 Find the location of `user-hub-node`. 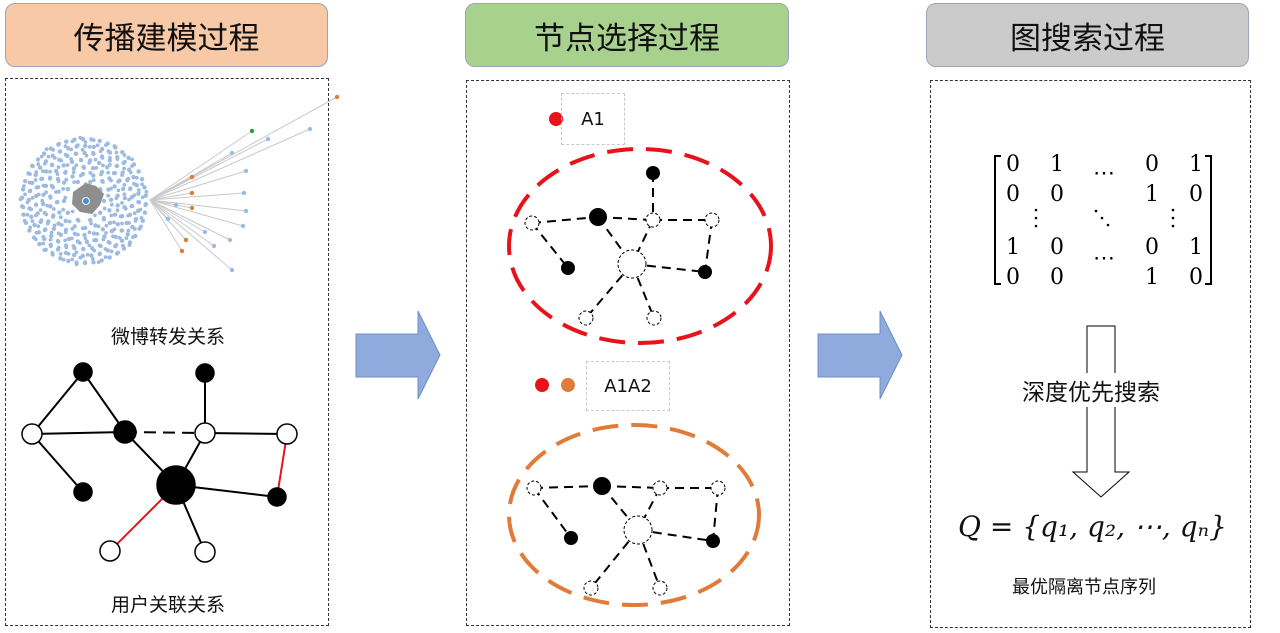

user-hub-node is located at coordinates (176, 485).